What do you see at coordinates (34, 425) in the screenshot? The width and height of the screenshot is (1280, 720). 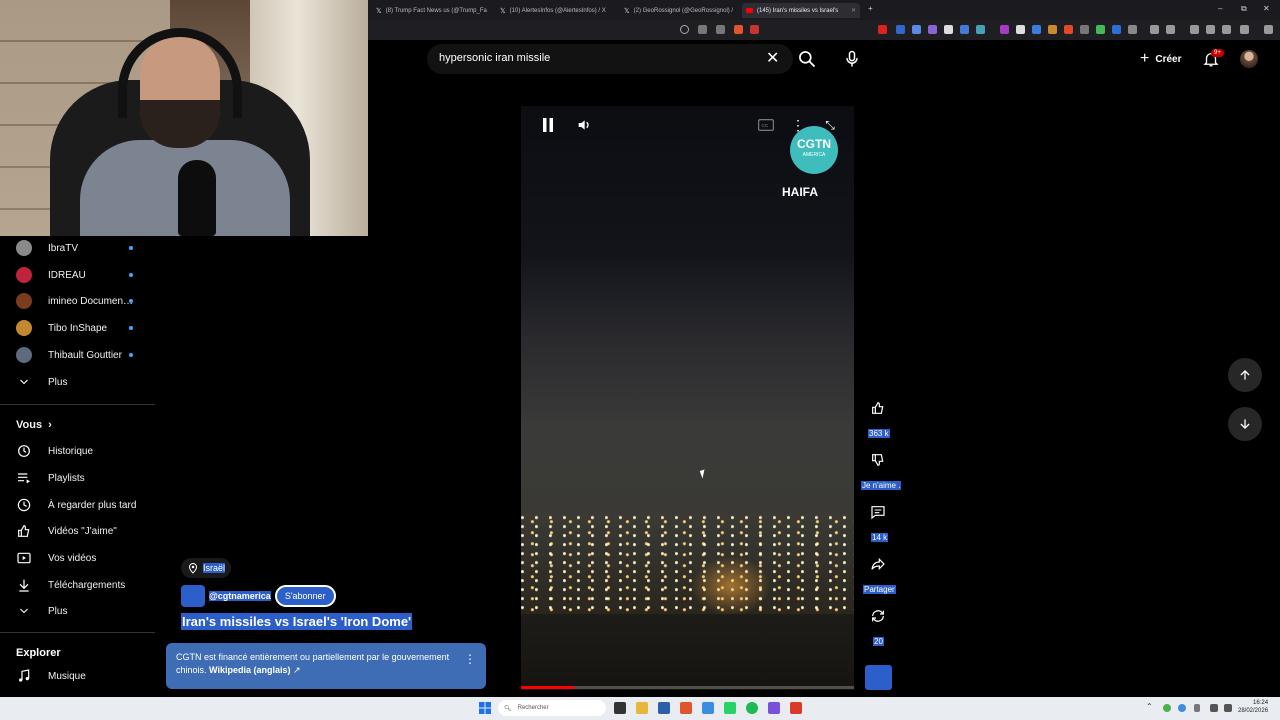 I see `sidebar-you-header: Vous ›` at bounding box center [34, 425].